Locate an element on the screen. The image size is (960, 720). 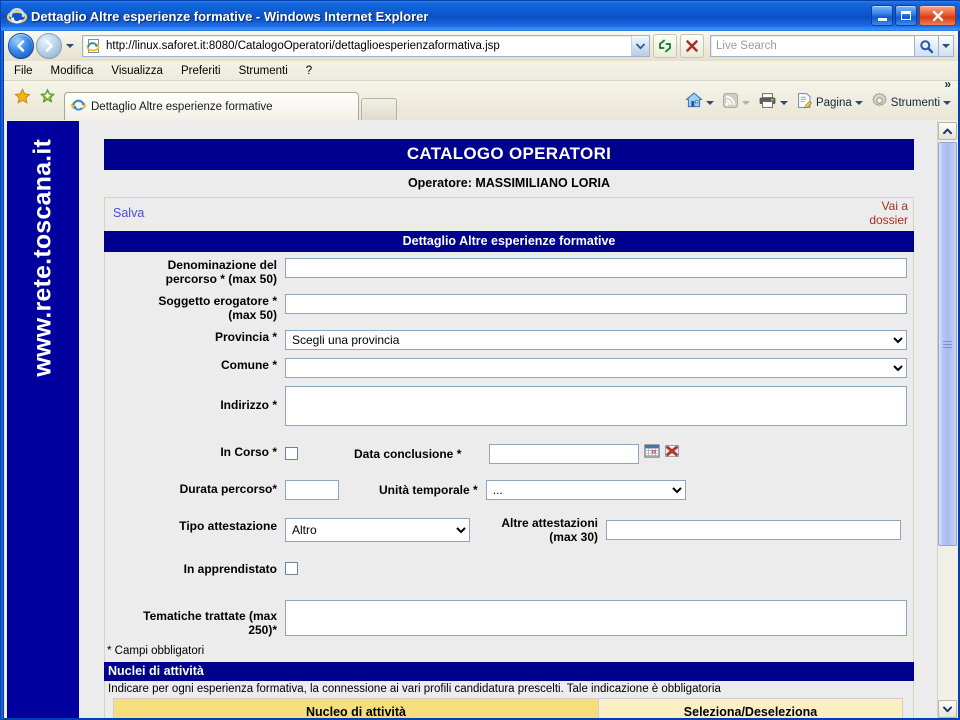
close-button is located at coordinates (937, 15).